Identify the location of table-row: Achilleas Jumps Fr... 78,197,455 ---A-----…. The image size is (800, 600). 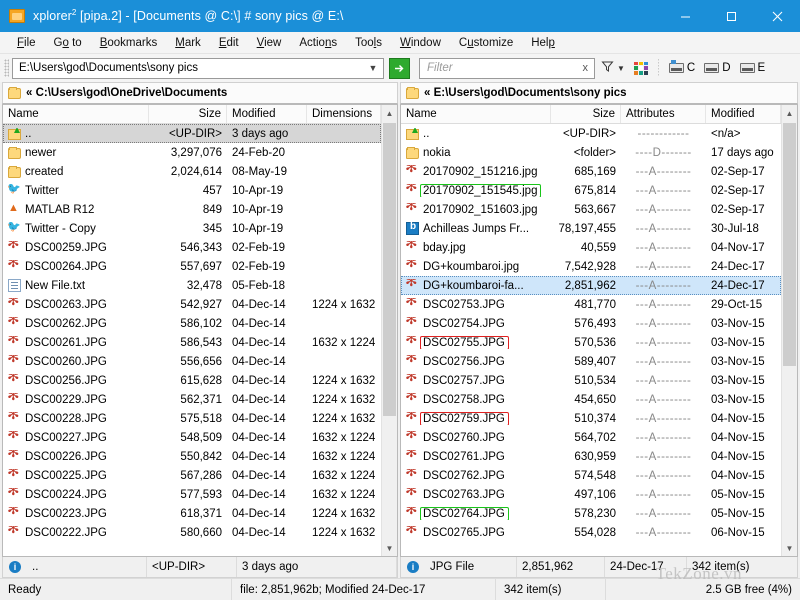
(591, 228).